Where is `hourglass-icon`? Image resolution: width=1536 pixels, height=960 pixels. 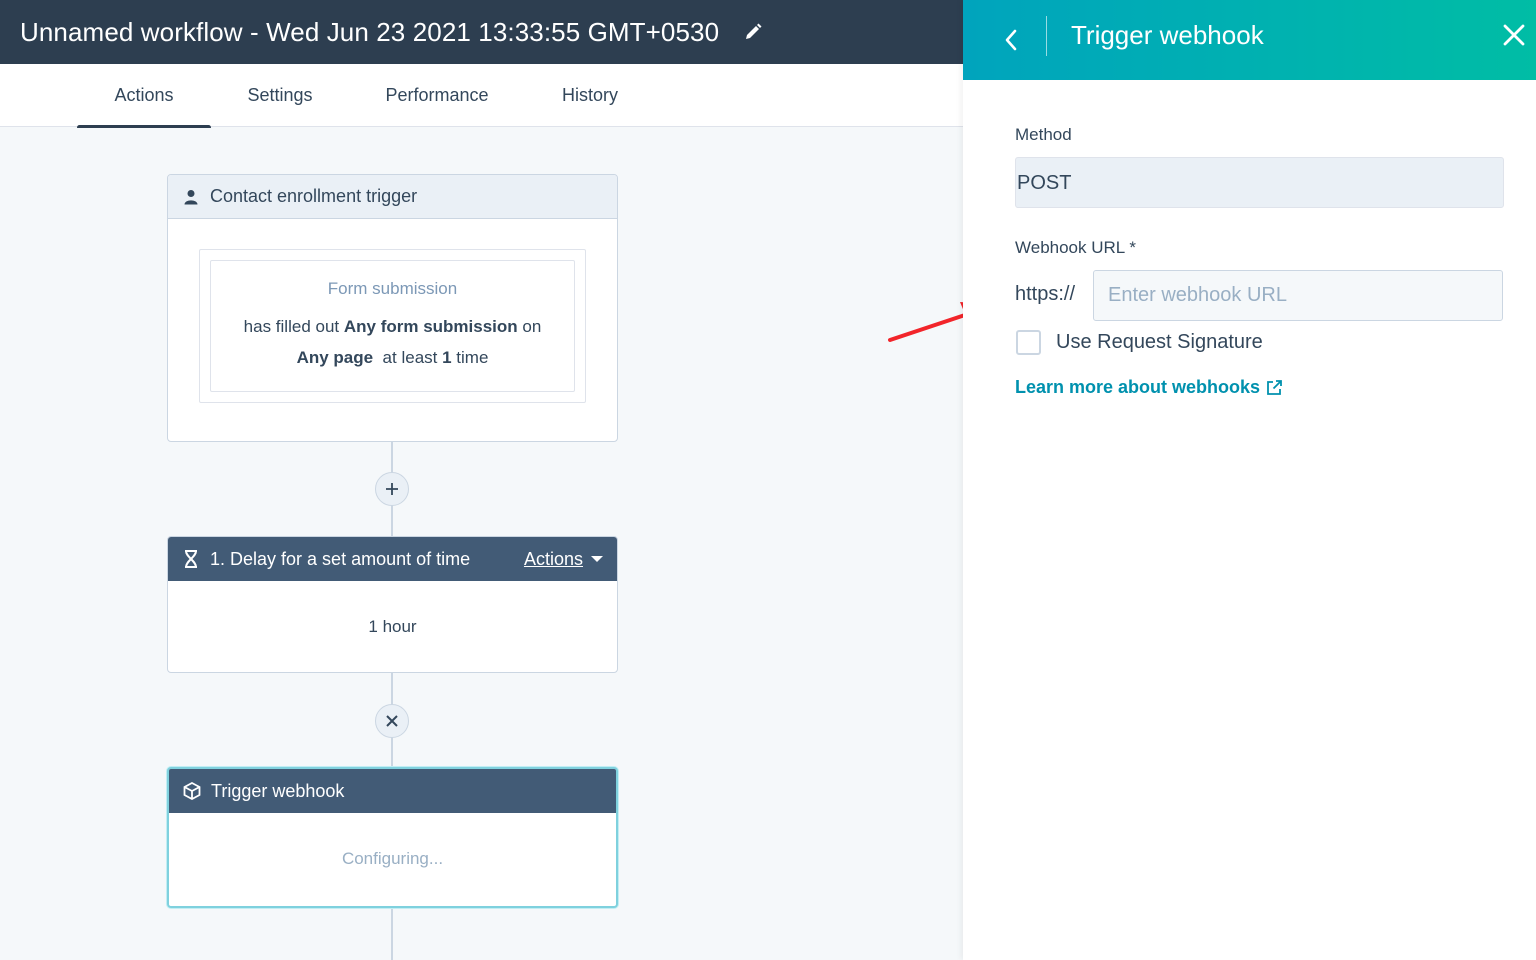
hourglass-icon is located at coordinates (191, 559).